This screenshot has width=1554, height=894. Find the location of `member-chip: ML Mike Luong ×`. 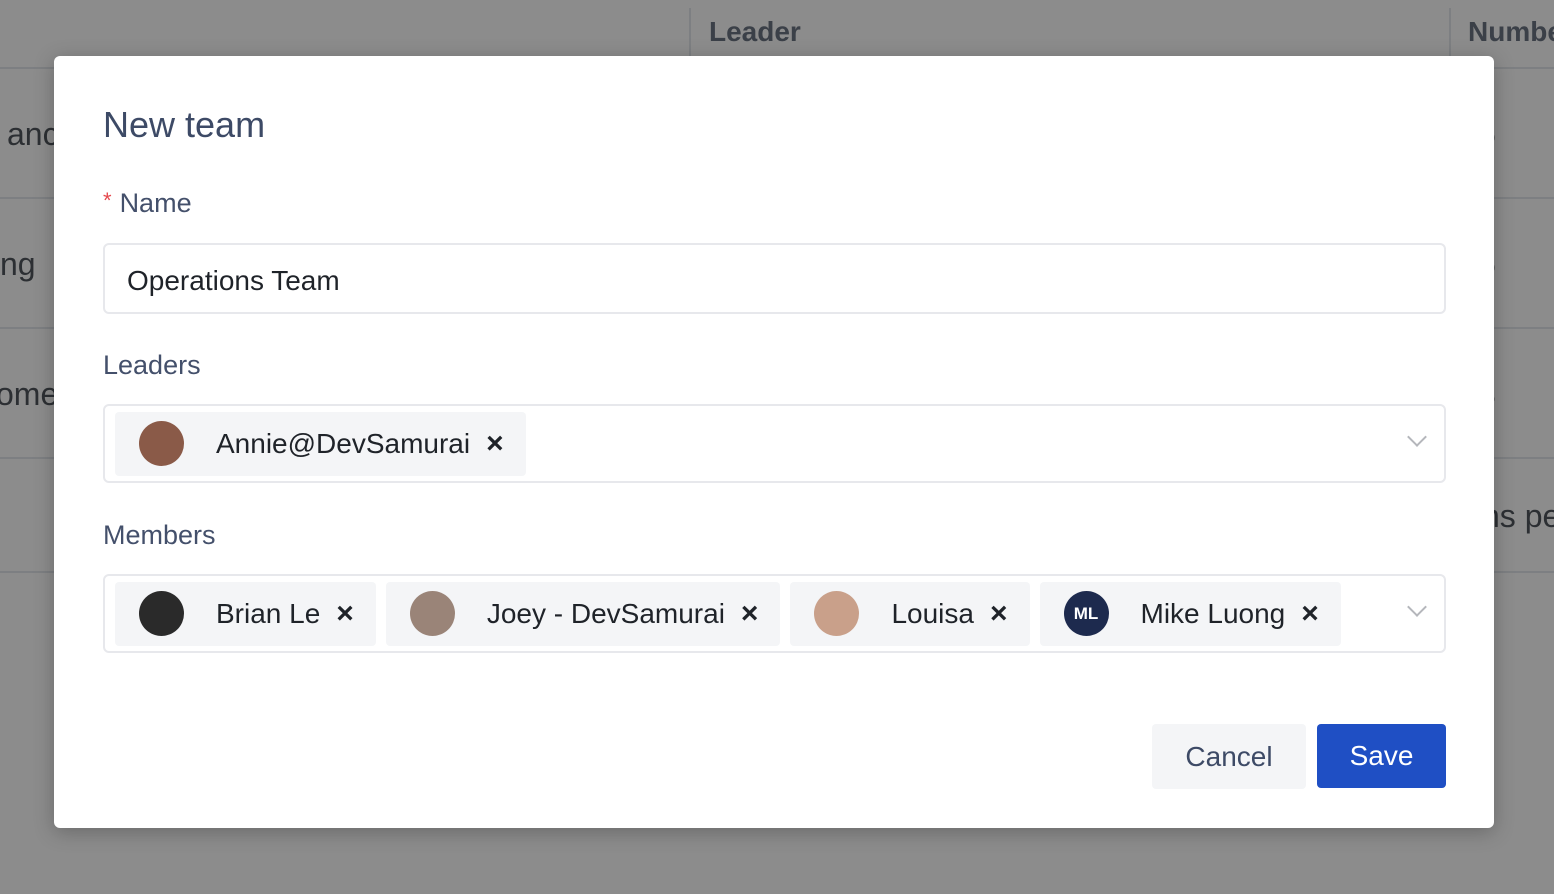

member-chip: ML Mike Luong × is located at coordinates (1190, 613).